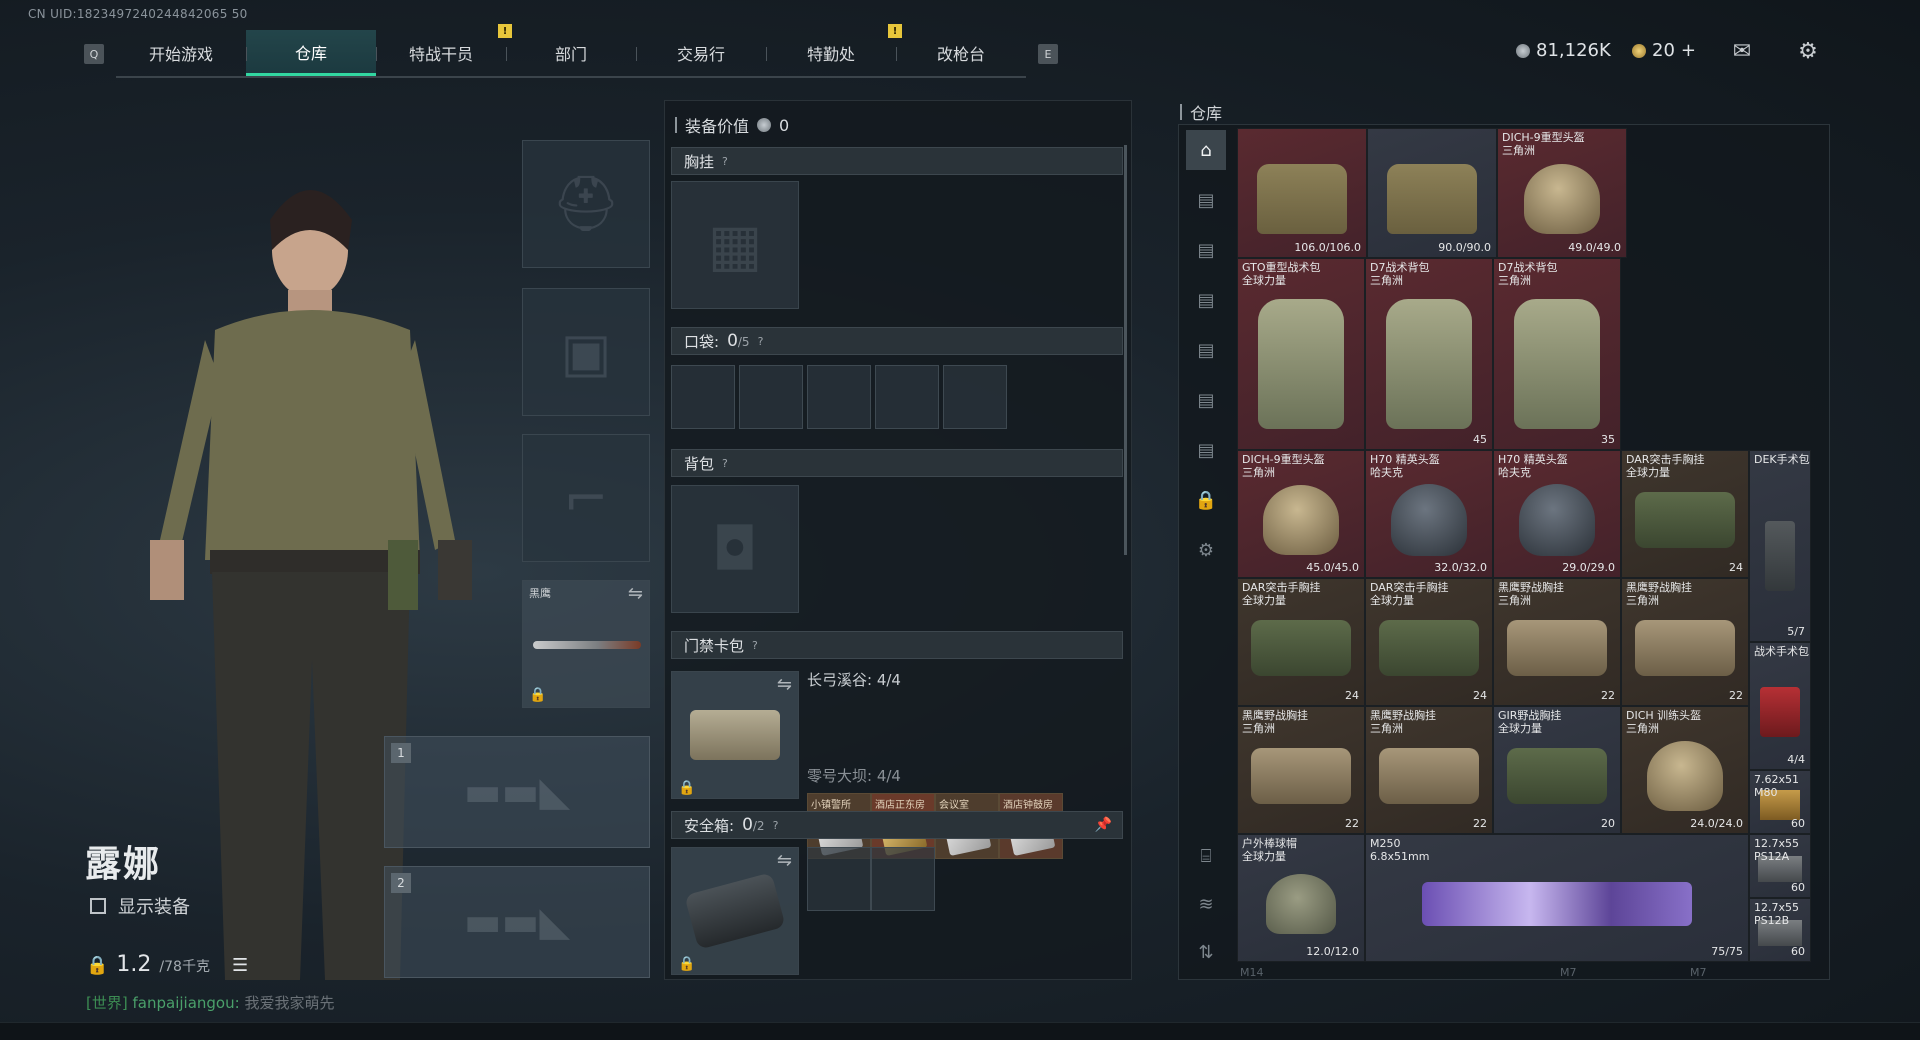  I want to click on grid-footer-label: M14, so click(1252, 972).